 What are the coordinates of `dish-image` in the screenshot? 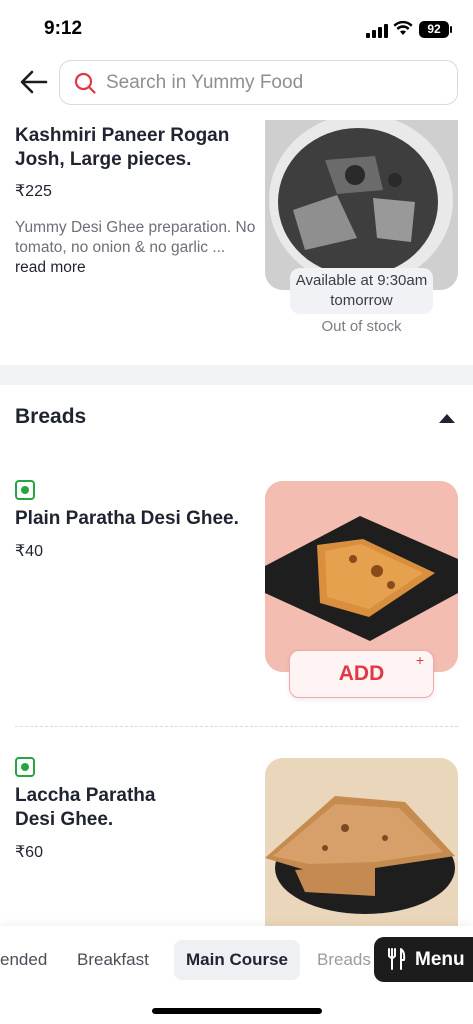 It's located at (361, 205).